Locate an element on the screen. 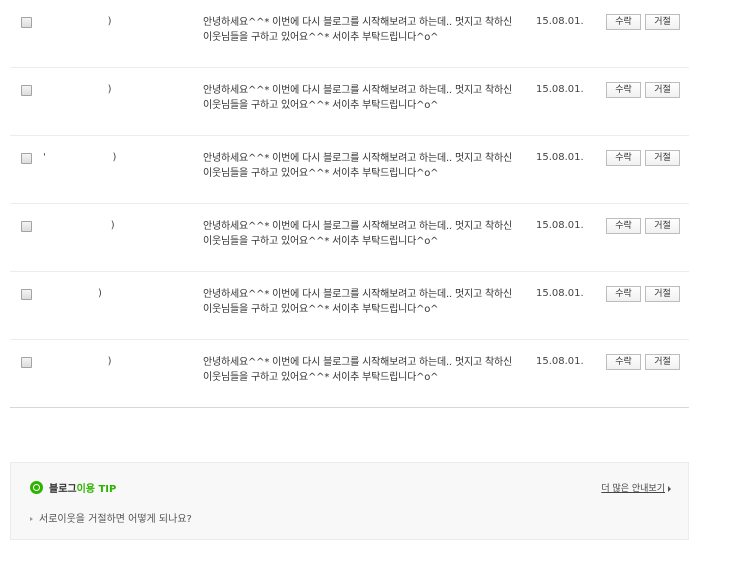 This screenshot has width=740, height=561. more-guide-link: 더 많은 안내보기 is located at coordinates (636, 487).